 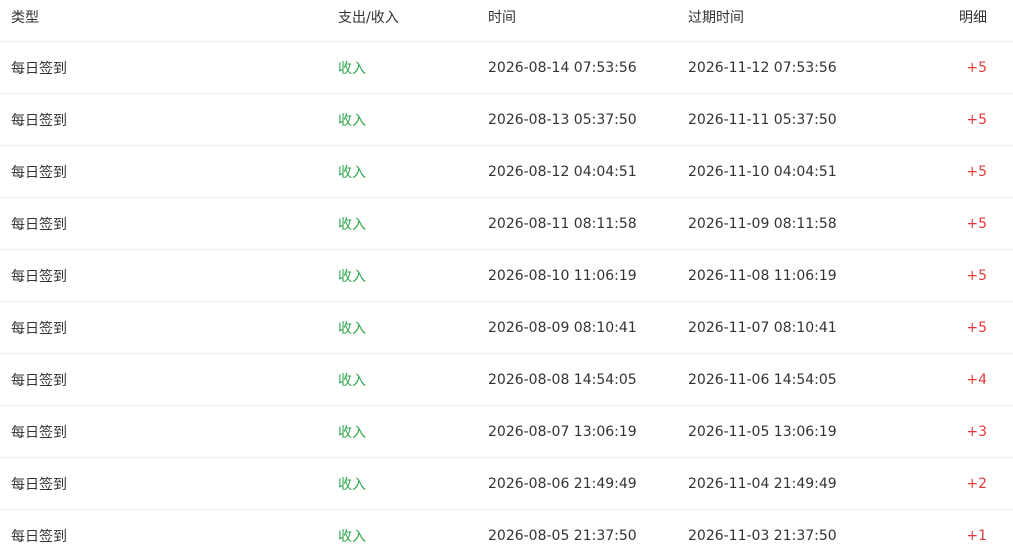 What do you see at coordinates (762, 223) in the screenshot?
I see `row-expire: 2026-11-09 08:11:58` at bounding box center [762, 223].